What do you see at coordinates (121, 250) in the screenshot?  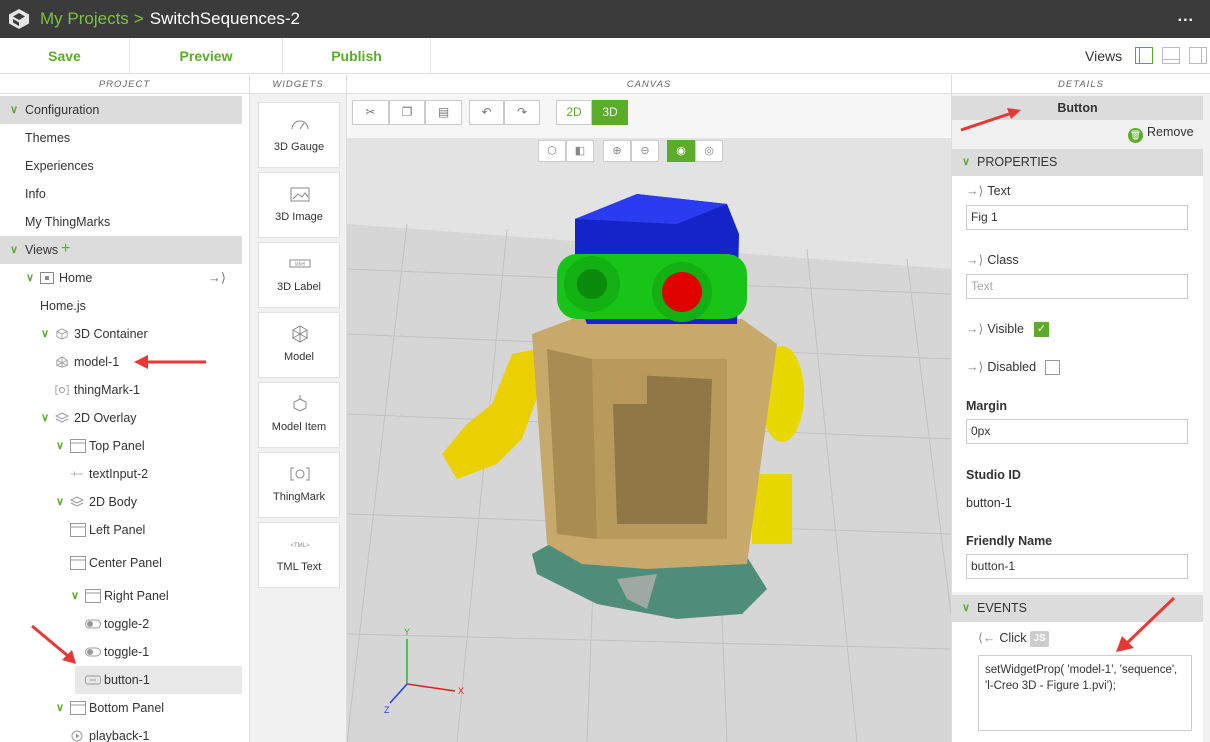 I see `tree-section-views: ∨ Views +` at bounding box center [121, 250].